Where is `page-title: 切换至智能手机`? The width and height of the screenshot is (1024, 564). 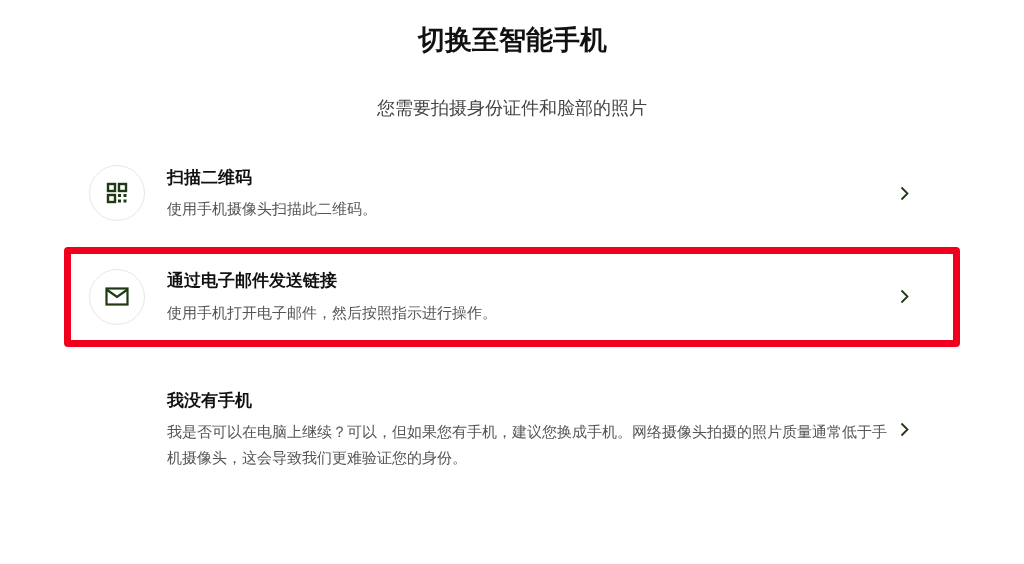 page-title: 切换至智能手机 is located at coordinates (512, 40).